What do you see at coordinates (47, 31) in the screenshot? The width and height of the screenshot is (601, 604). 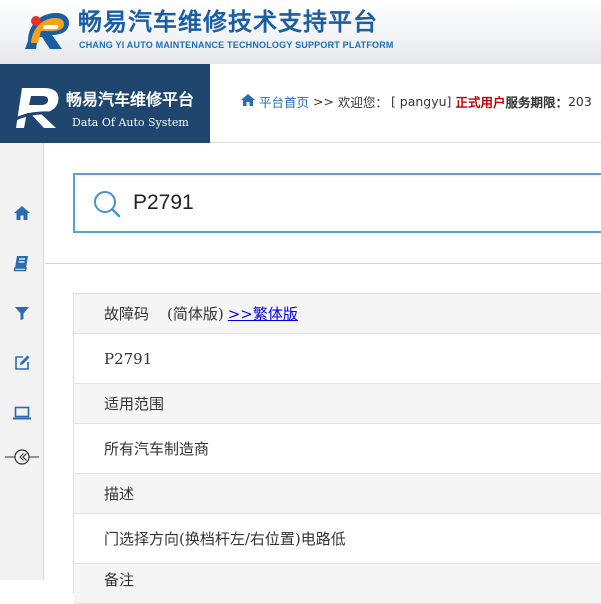 I see `platform-logo` at bounding box center [47, 31].